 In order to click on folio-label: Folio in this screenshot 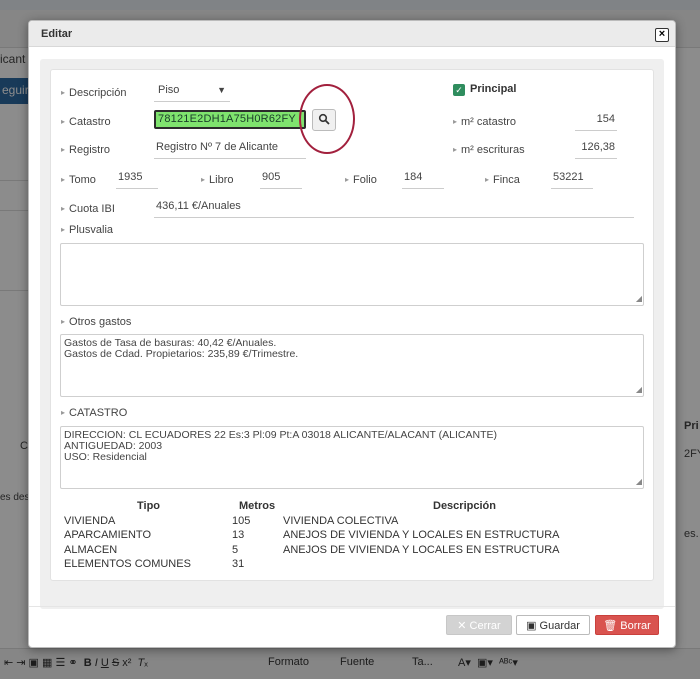, I will do `click(361, 180)`.